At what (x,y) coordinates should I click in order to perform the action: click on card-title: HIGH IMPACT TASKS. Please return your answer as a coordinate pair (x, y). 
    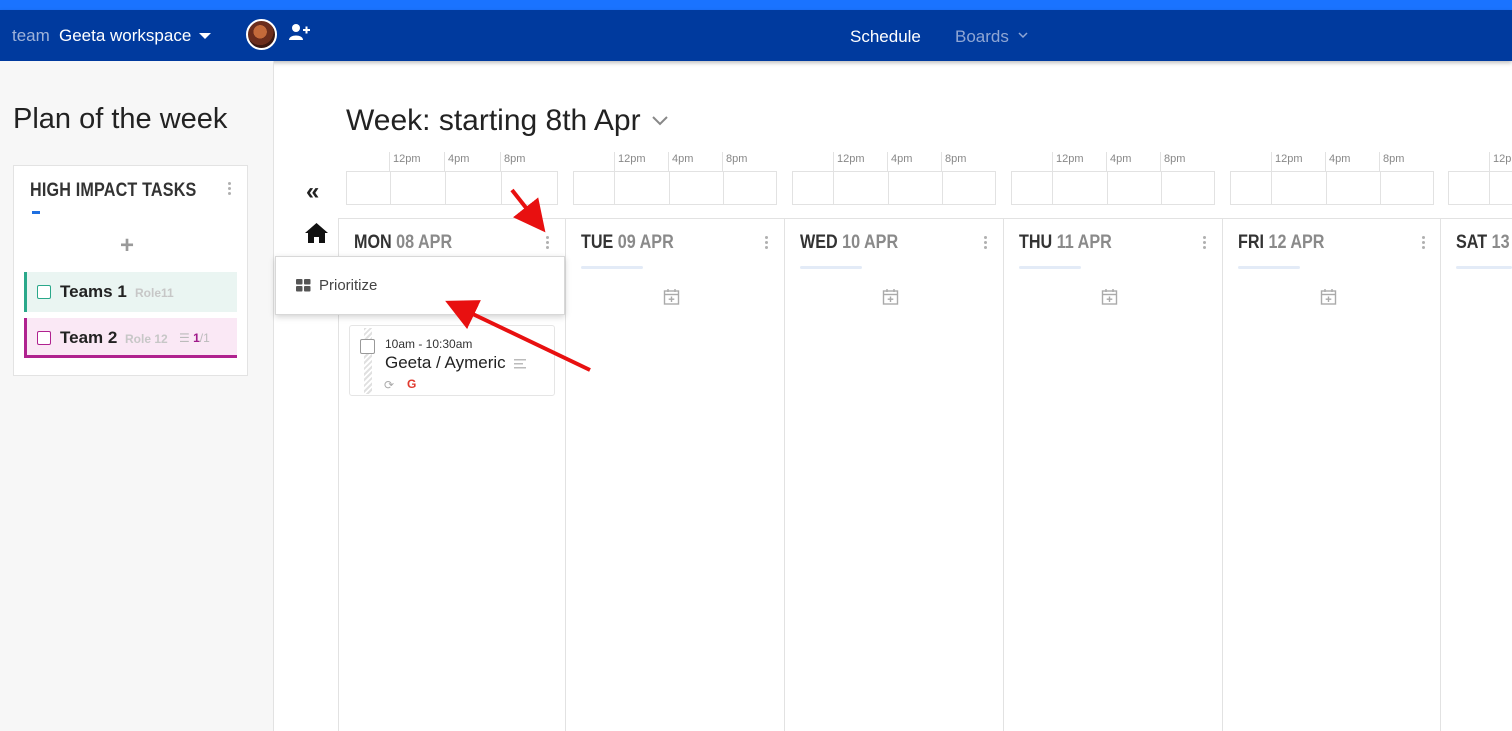
    Looking at the image, I should click on (113, 190).